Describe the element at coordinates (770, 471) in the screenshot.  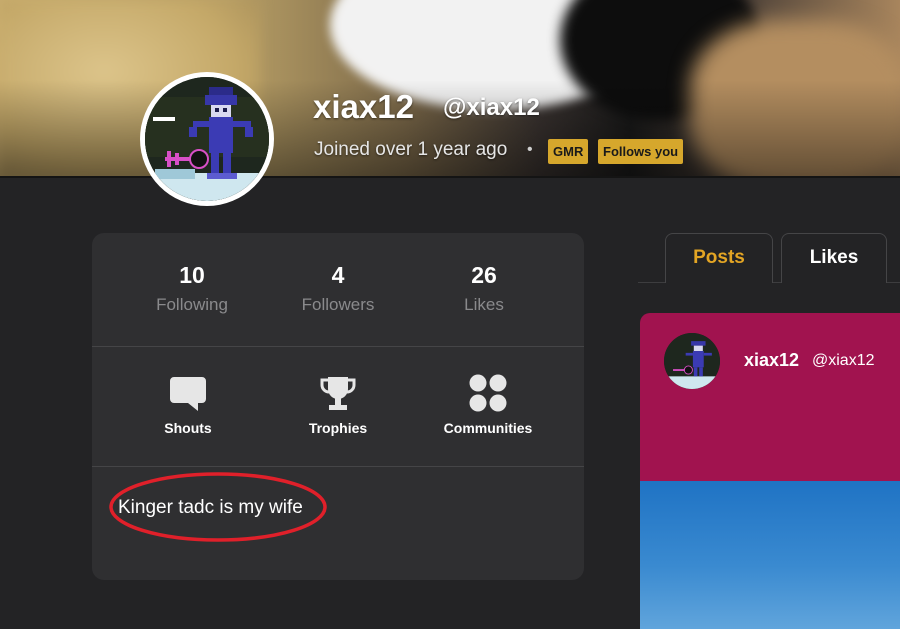
I see `post-card: xiax12 @xiax12` at that location.